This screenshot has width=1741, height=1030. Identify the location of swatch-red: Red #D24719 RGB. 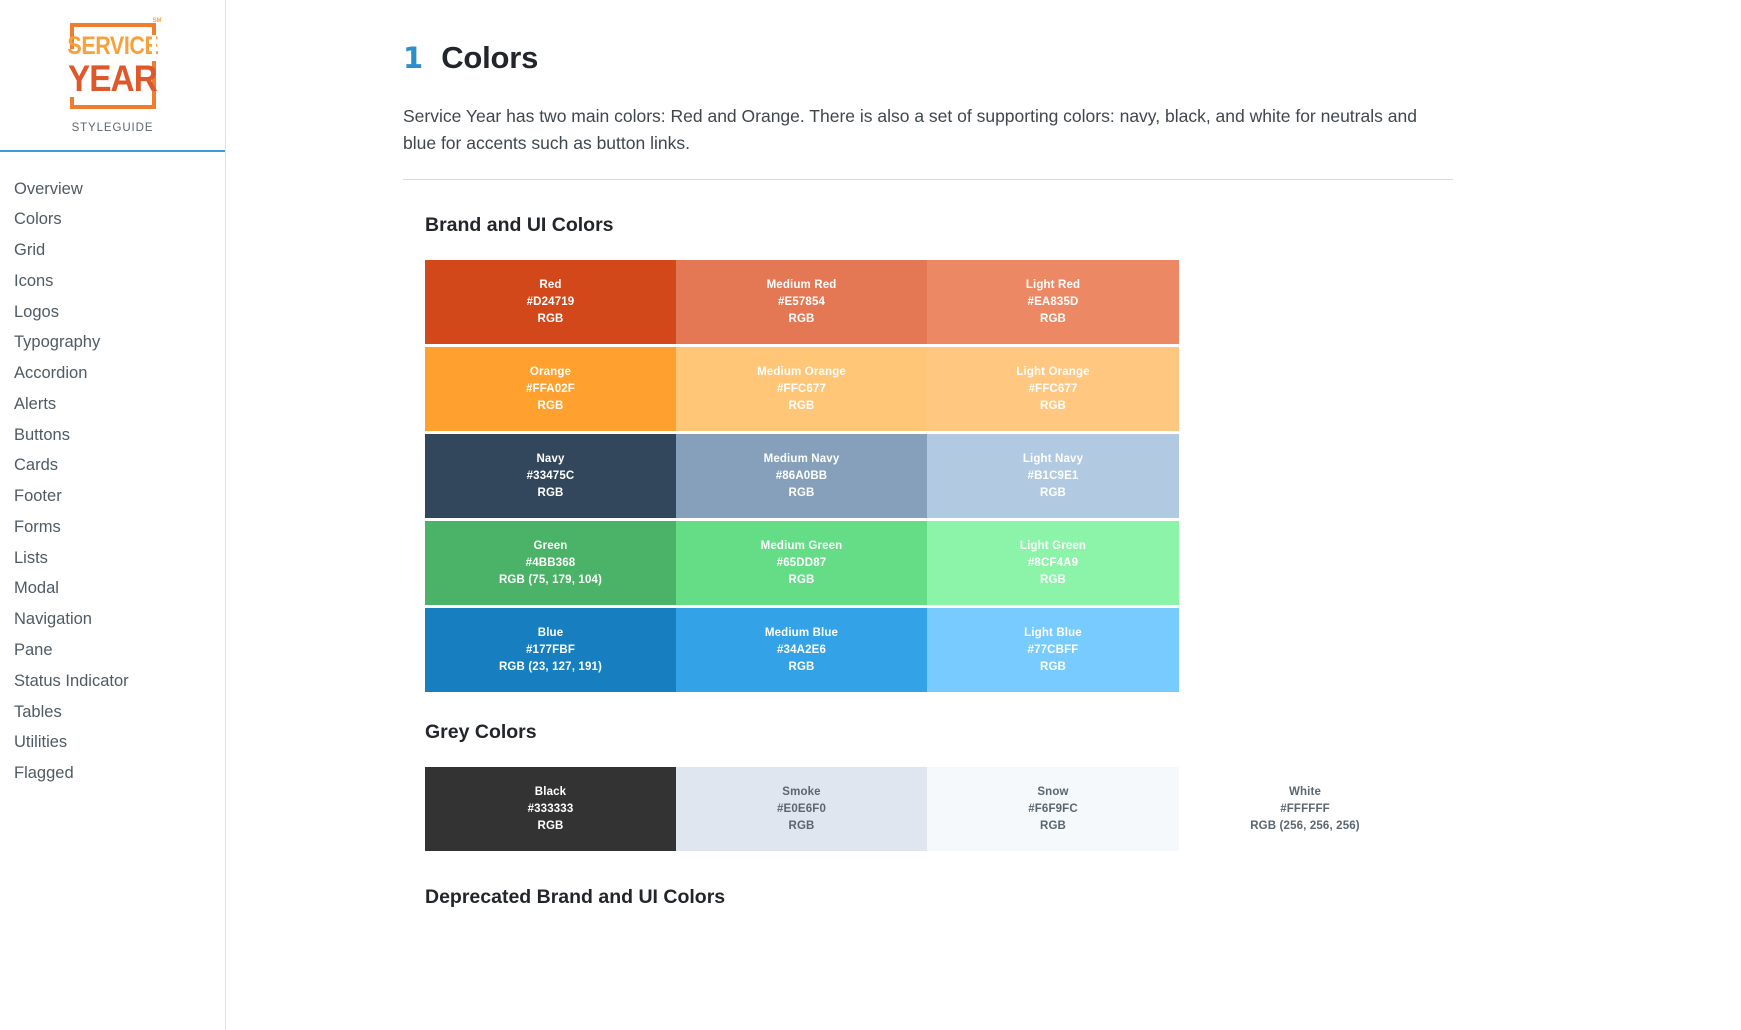
(550, 302).